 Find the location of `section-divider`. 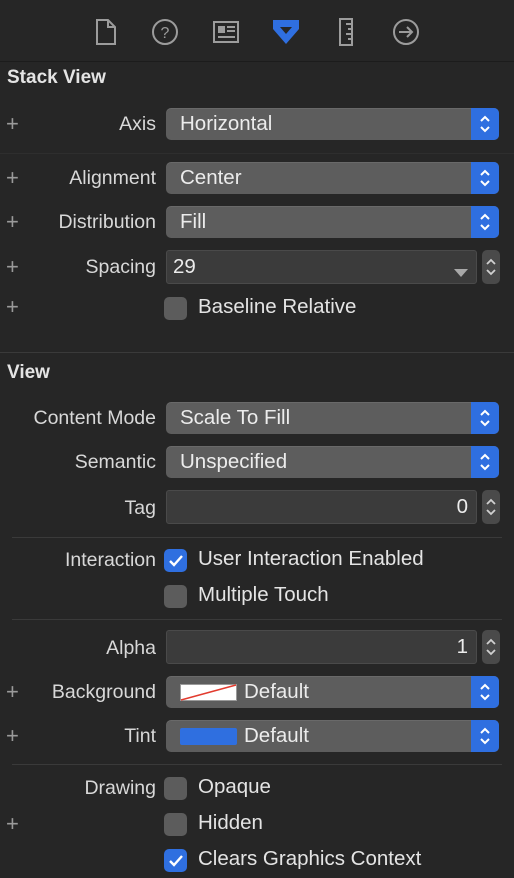

section-divider is located at coordinates (257, 352).